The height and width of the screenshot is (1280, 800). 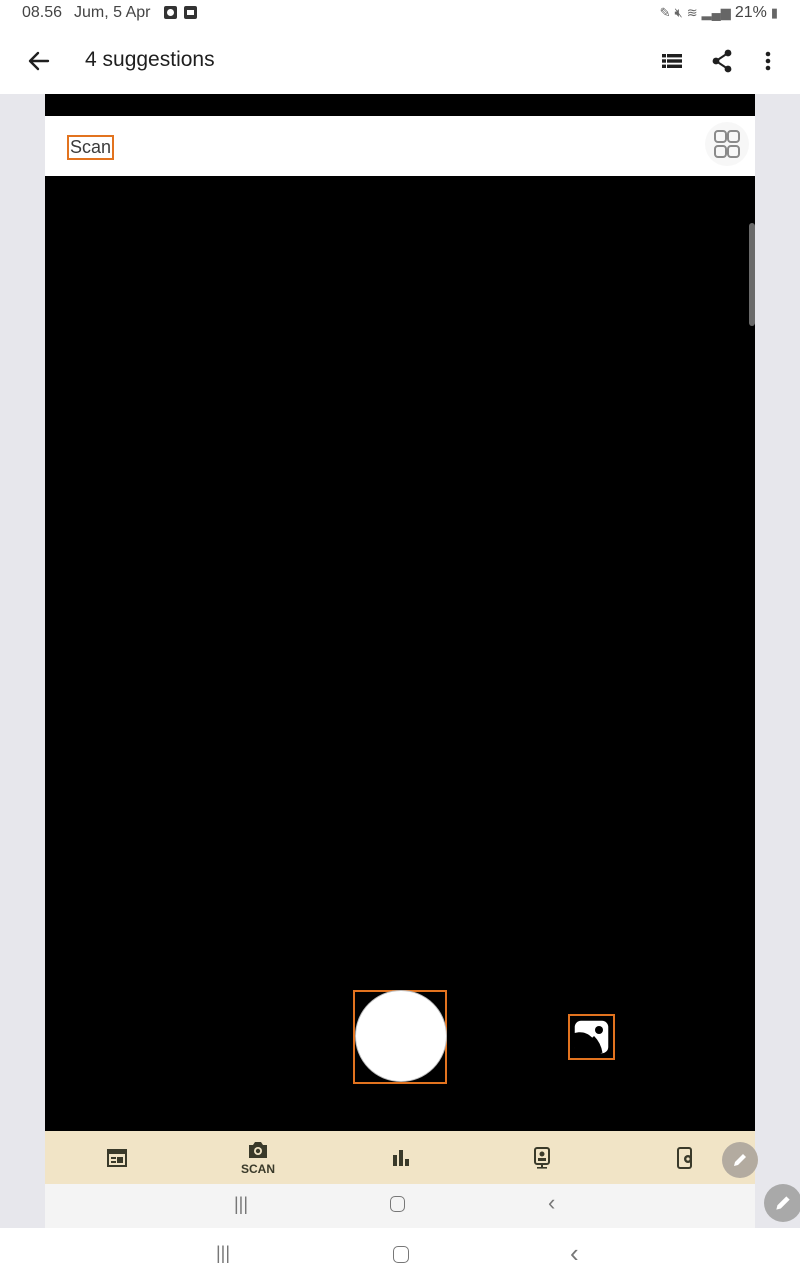 I want to click on pen-icon: ✎, so click(x=665, y=12).